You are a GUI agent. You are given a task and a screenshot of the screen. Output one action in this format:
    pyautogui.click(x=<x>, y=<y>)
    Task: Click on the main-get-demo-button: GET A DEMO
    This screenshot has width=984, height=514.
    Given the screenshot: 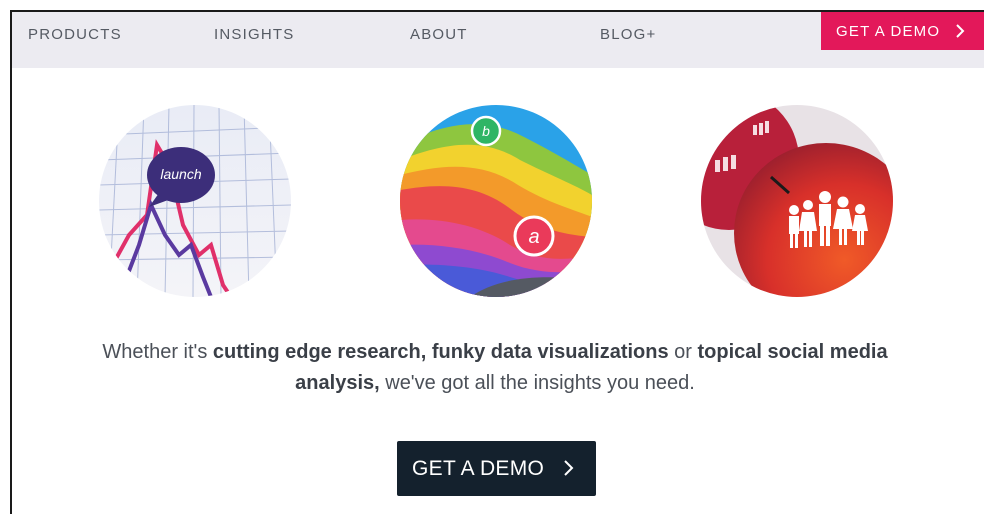 What is the action you would take?
    pyautogui.click(x=496, y=468)
    